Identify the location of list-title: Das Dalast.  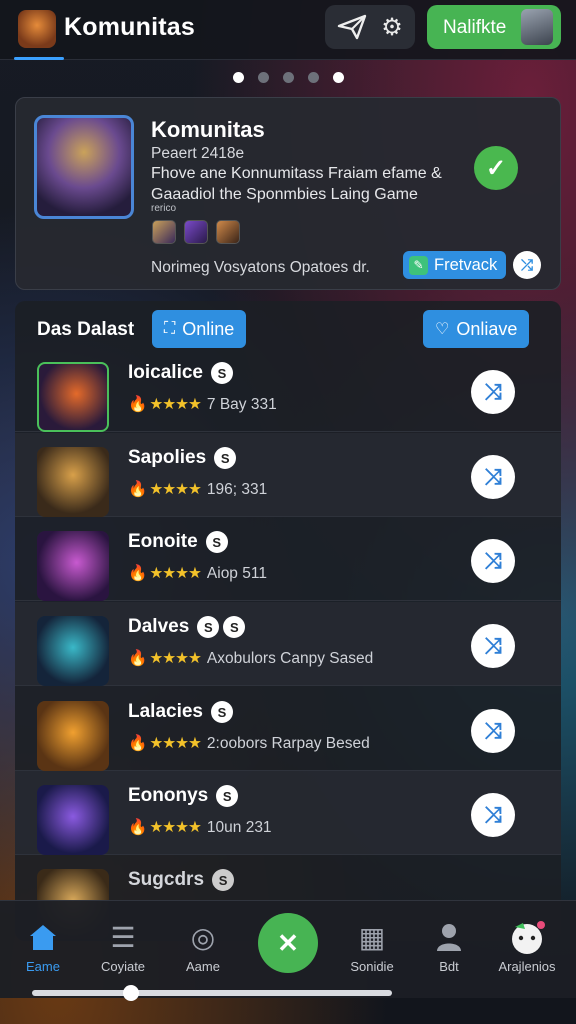
(86, 329).